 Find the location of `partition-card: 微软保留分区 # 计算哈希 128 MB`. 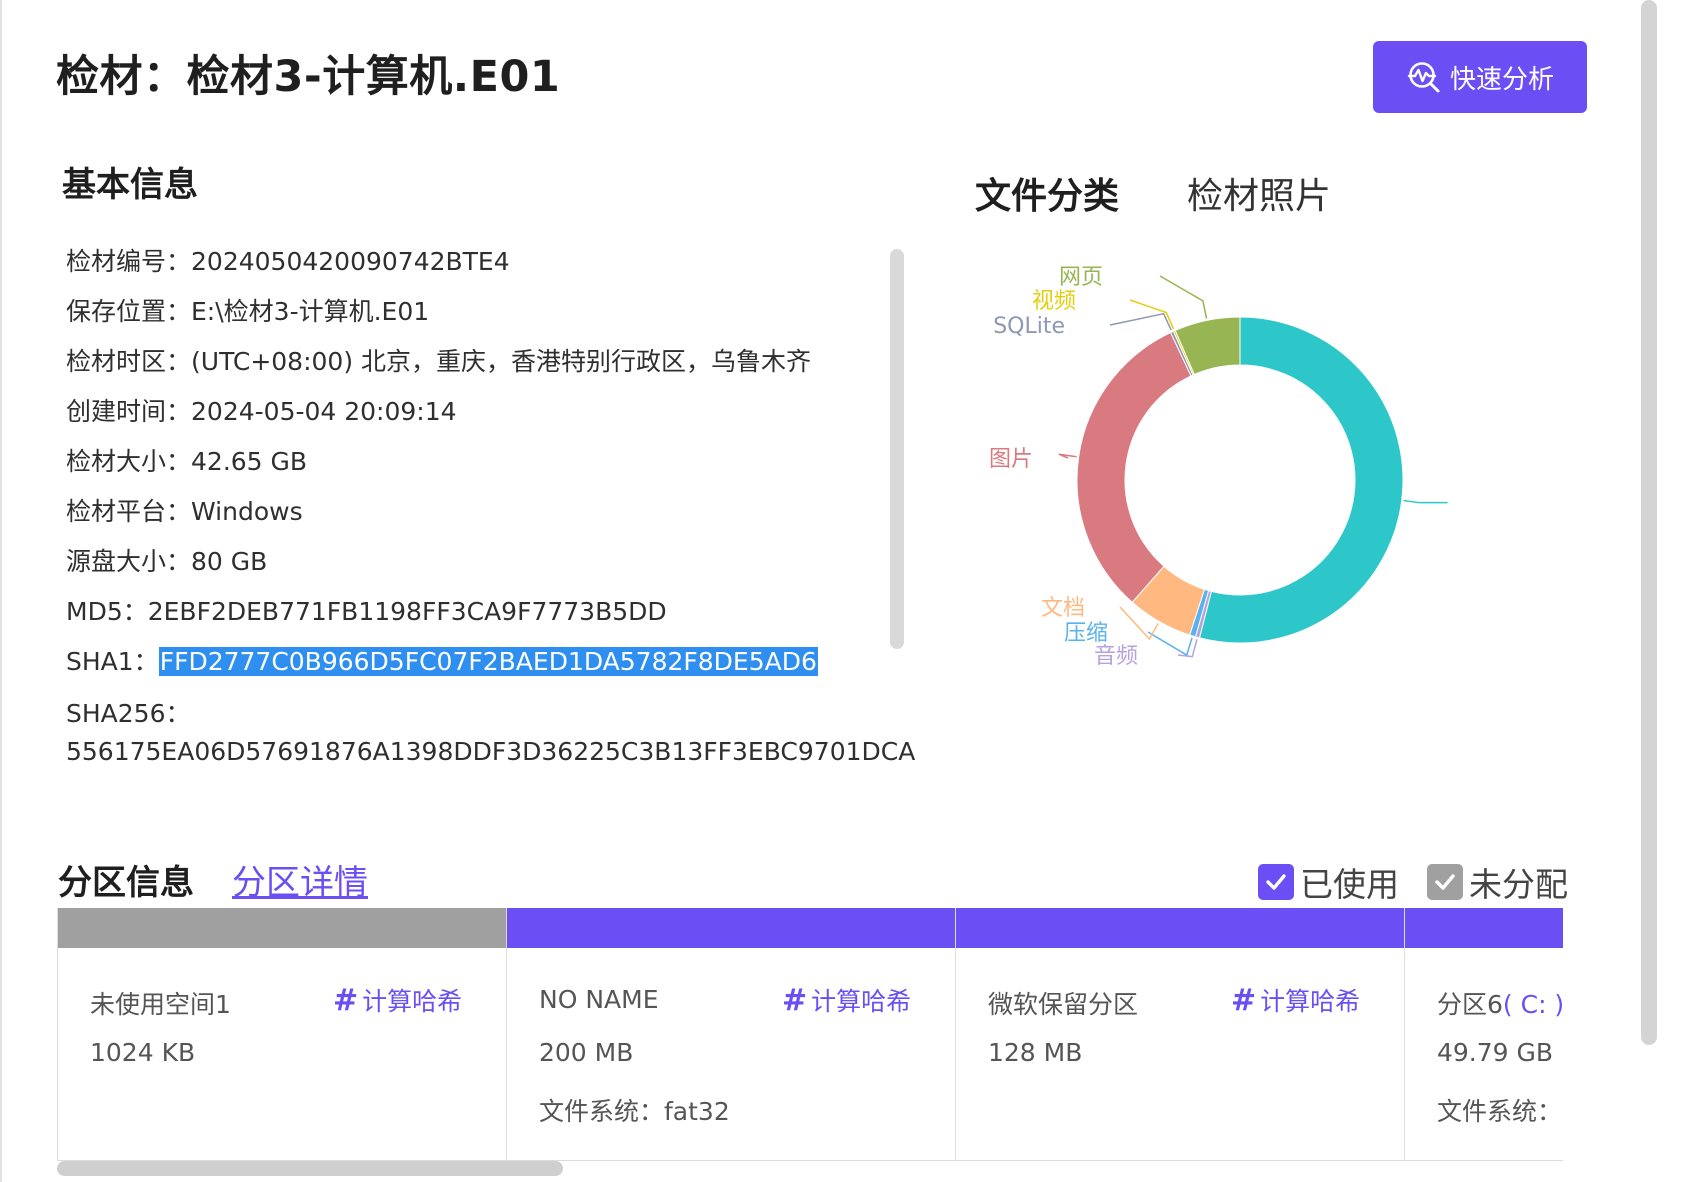

partition-card: 微软保留分区 # 计算哈希 128 MB is located at coordinates (1180, 1034).